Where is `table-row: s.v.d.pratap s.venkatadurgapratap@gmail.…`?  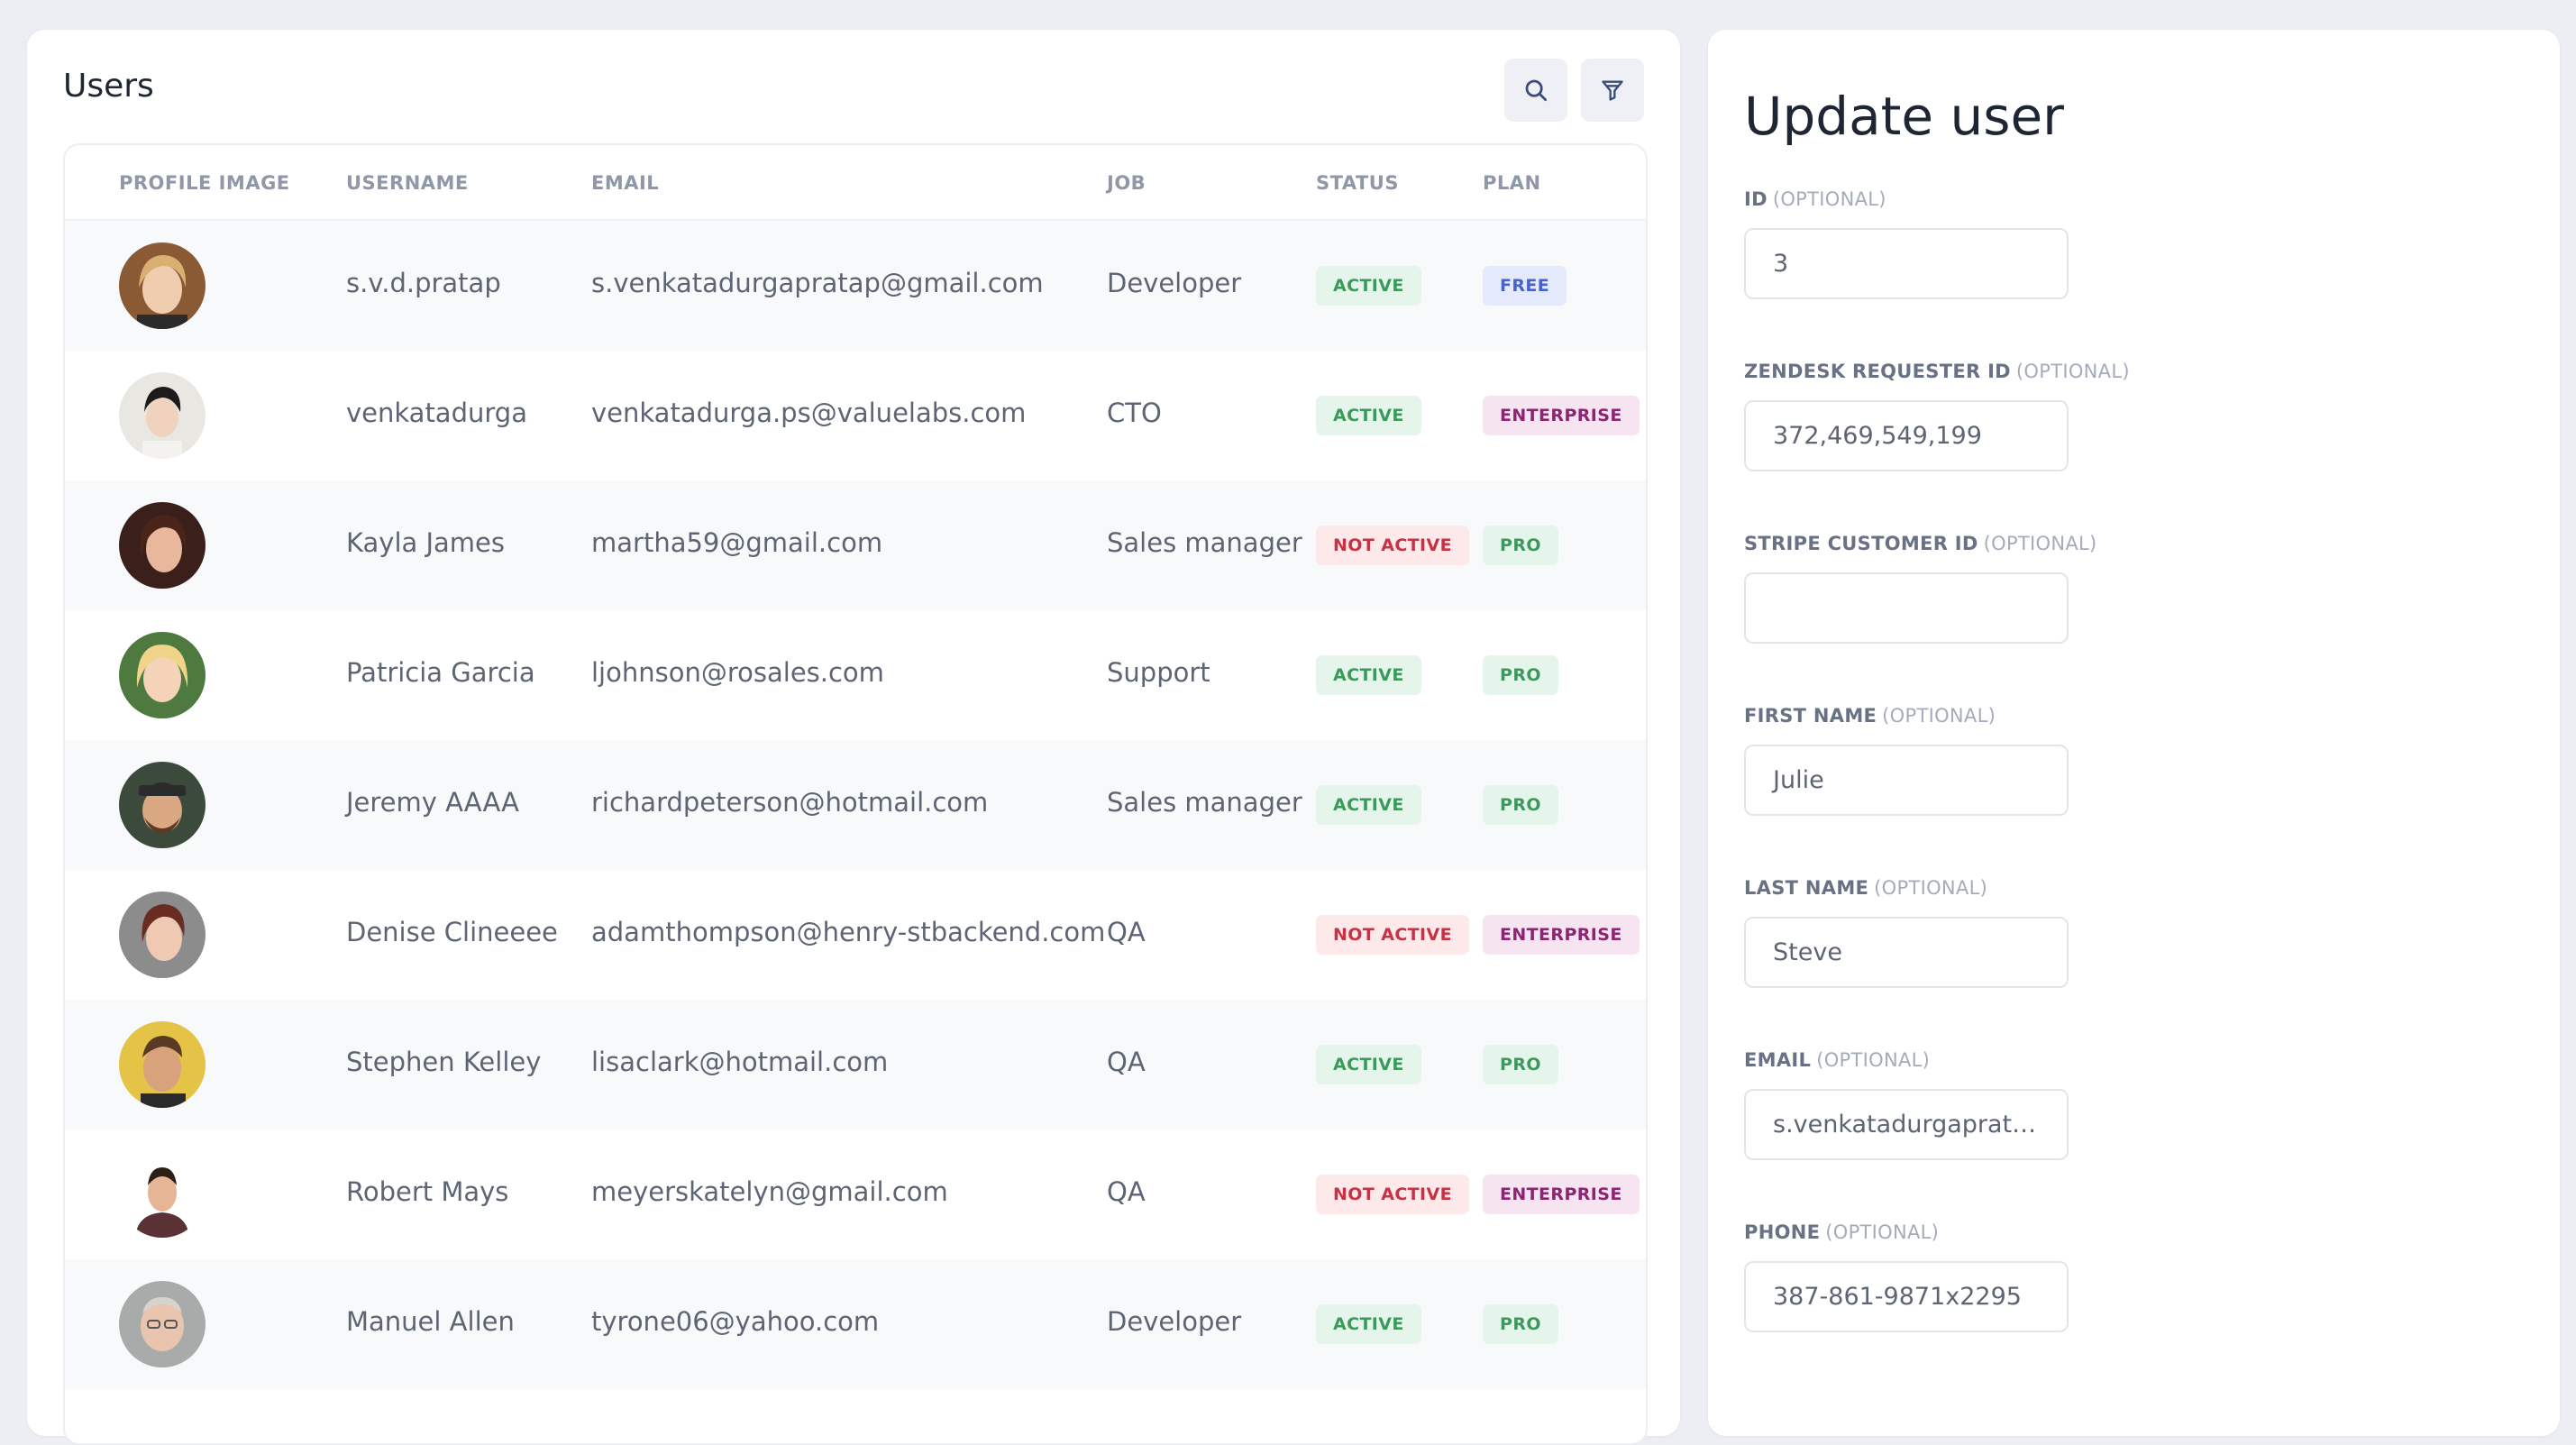
table-row: s.v.d.pratap s.venkatadurgapratap@gmail.… is located at coordinates (855, 286).